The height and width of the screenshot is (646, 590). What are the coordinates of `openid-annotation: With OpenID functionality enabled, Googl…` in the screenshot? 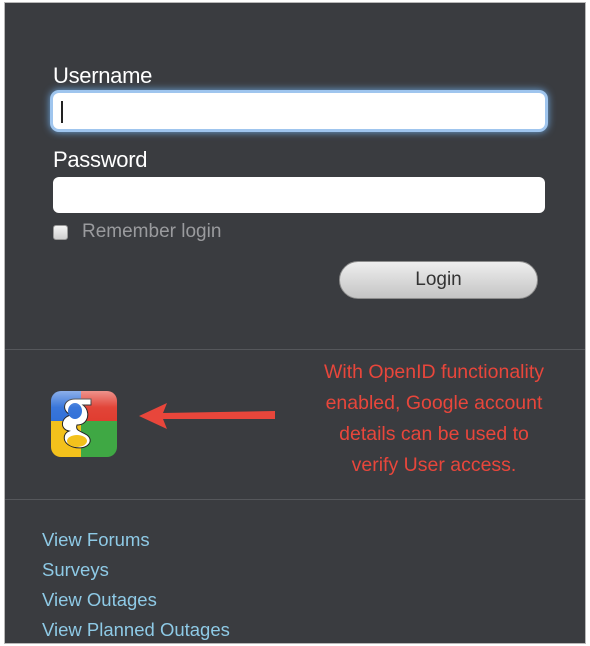 It's located at (433, 419).